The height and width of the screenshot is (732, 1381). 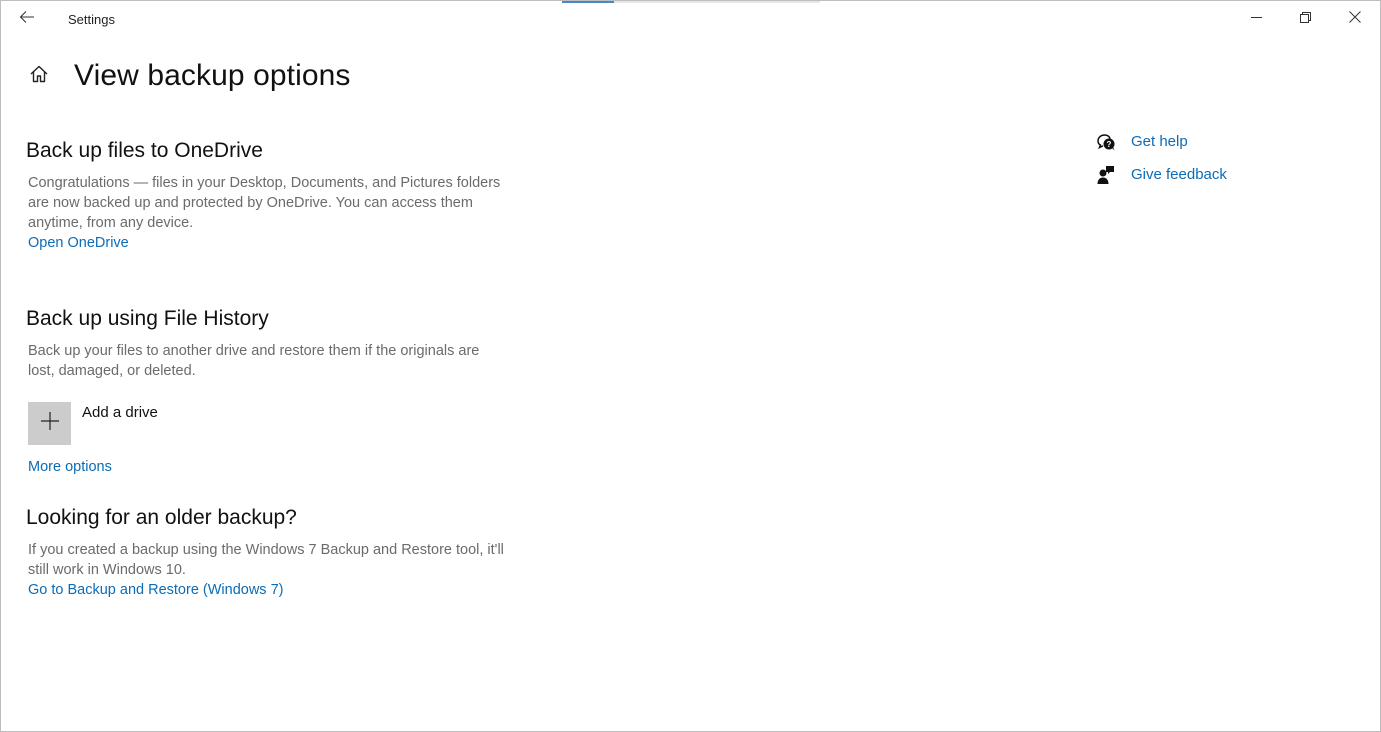 I want to click on plus-icon, so click(x=50, y=423).